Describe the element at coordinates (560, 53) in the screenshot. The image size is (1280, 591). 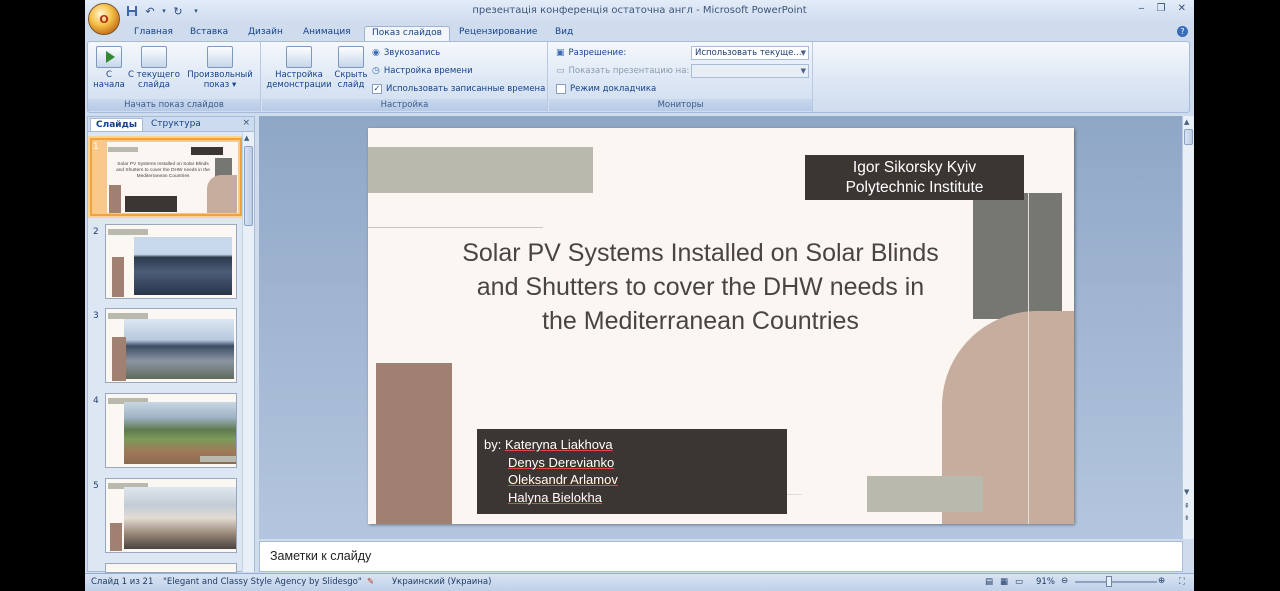
I see `resolution-icon: ▣` at that location.